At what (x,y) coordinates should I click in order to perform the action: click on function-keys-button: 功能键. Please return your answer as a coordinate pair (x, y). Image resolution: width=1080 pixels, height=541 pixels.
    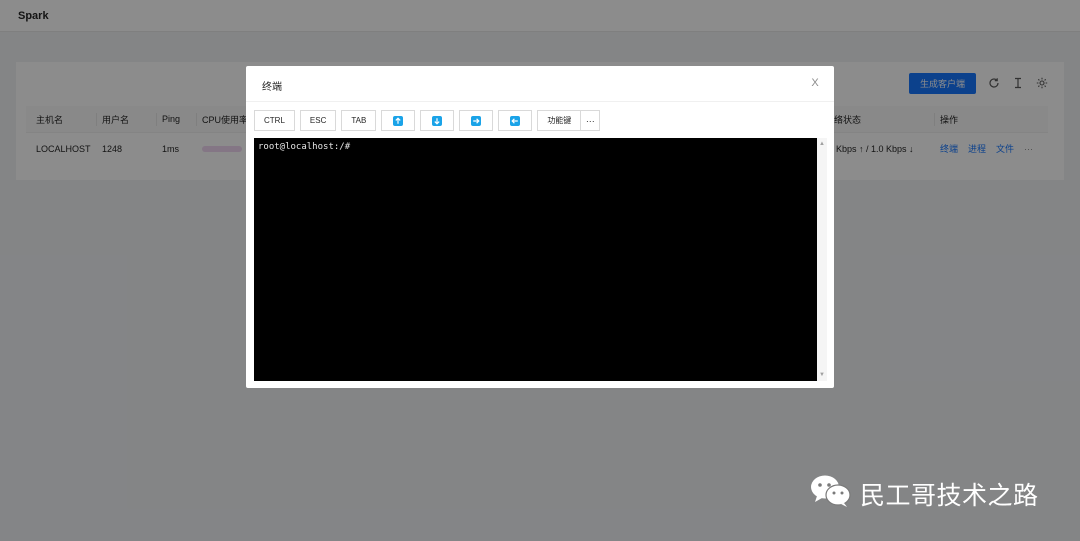
    Looking at the image, I should click on (559, 120).